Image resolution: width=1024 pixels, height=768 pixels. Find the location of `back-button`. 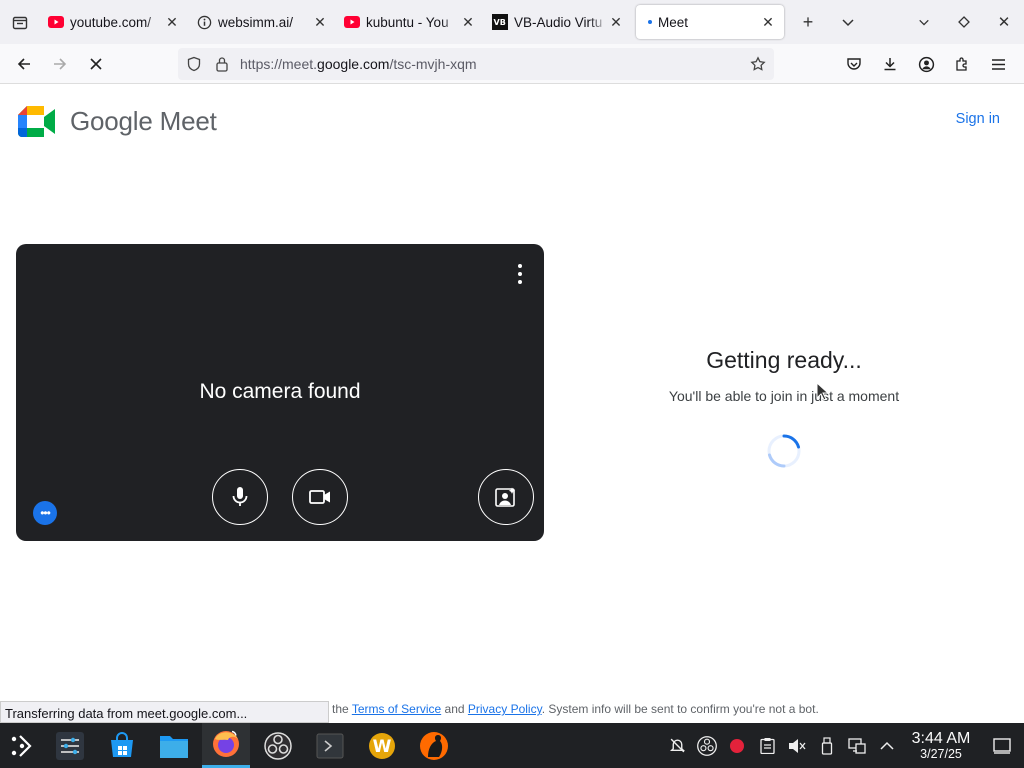

back-button is located at coordinates (24, 64).